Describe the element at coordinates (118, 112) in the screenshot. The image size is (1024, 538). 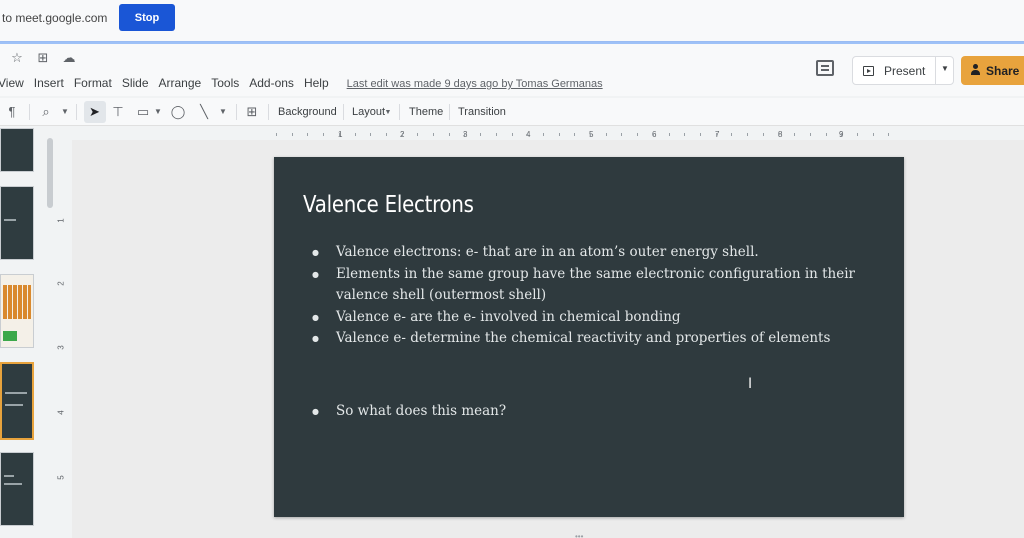
I see `text-box-icon: ⊤` at that location.